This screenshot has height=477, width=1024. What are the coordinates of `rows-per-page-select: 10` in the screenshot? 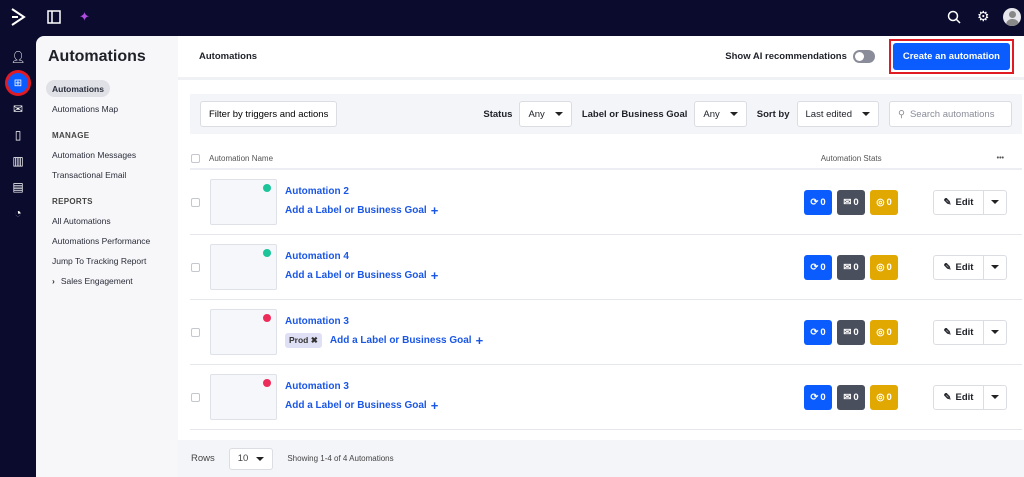 It's located at (251, 458).